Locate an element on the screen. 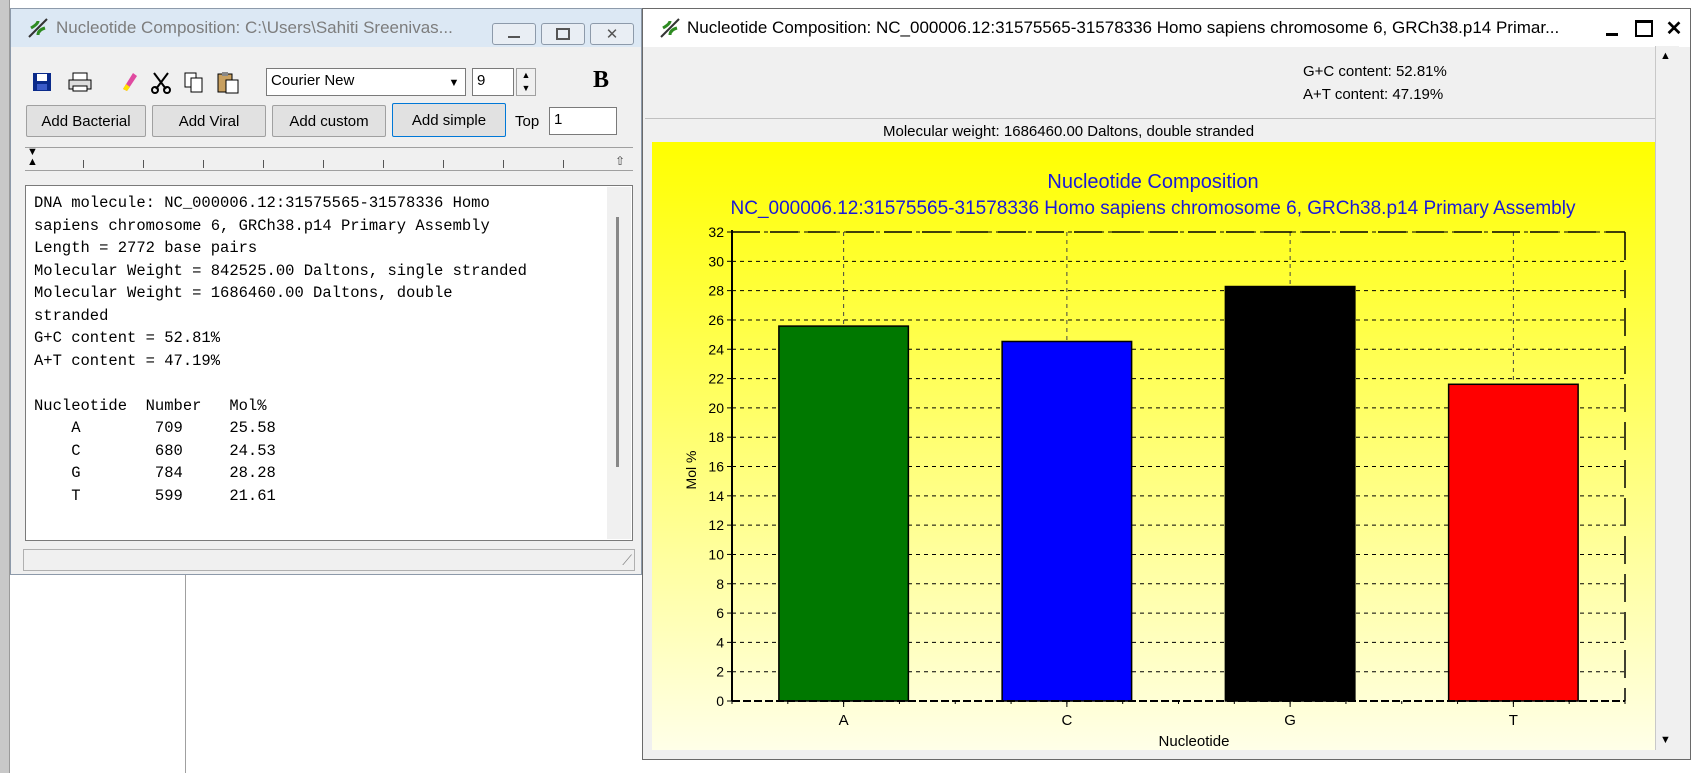  spin-down-icon: ▼ is located at coordinates (526, 88).